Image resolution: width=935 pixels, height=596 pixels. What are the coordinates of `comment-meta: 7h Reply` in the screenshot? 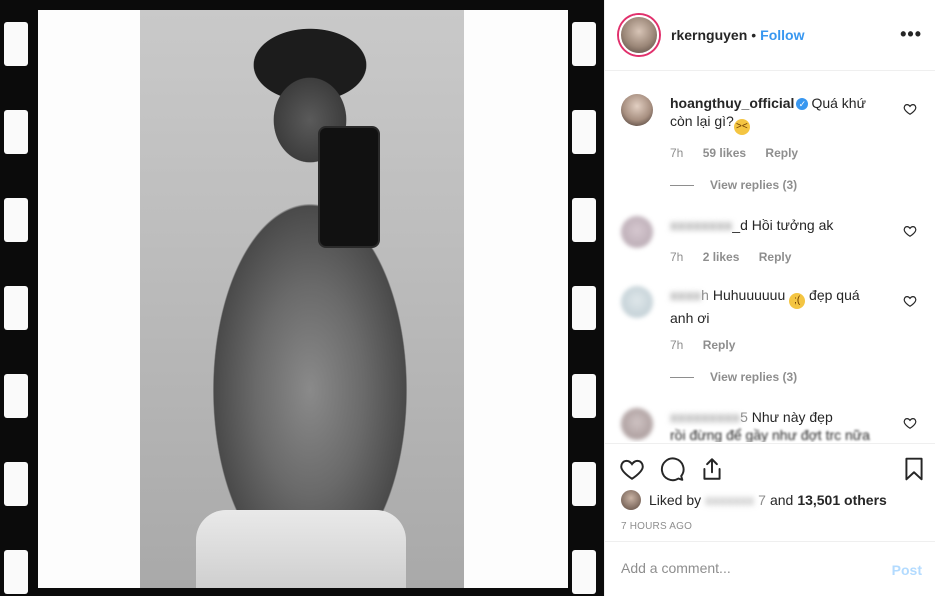 It's located at (710, 345).